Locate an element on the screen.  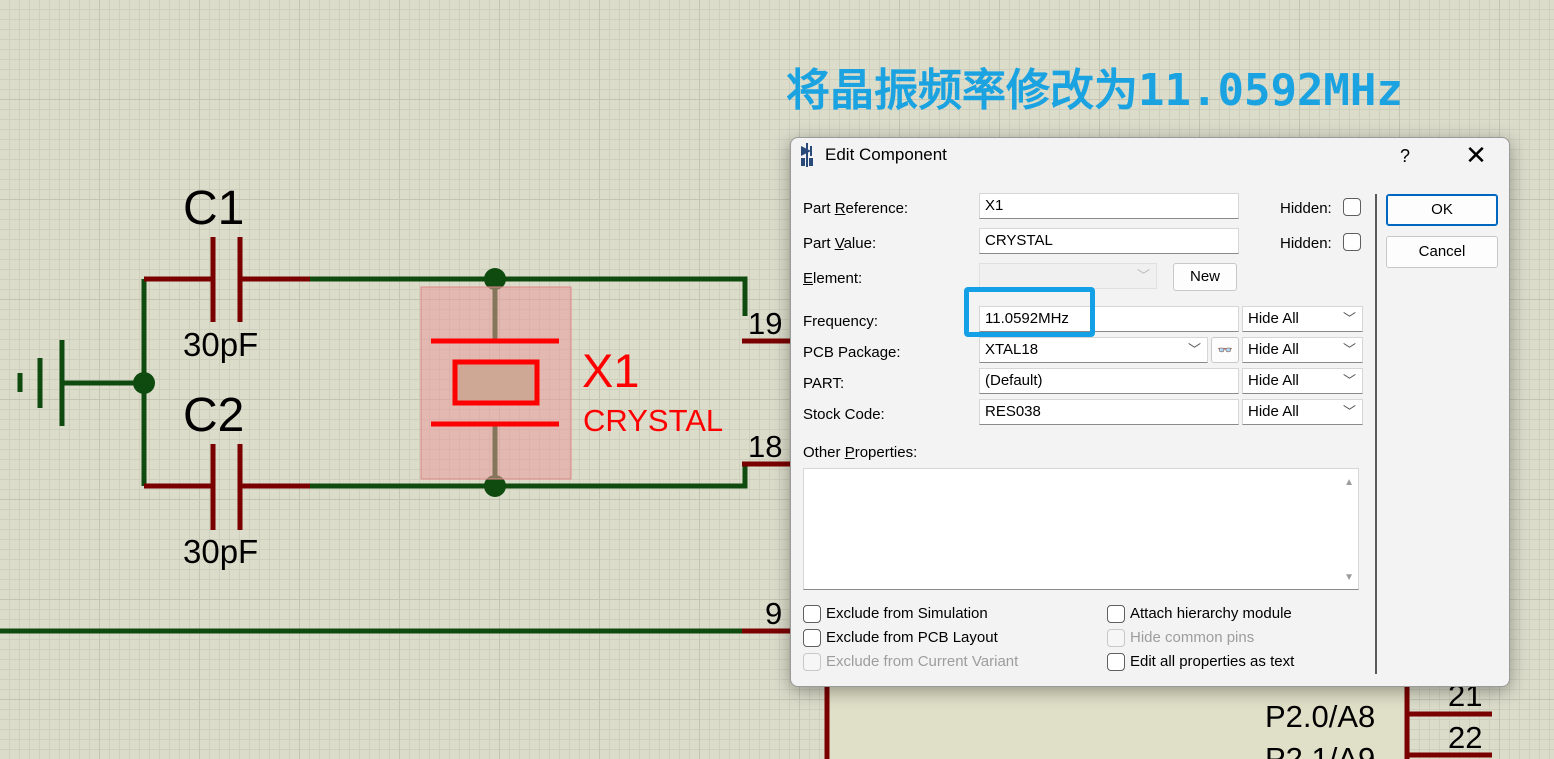
element-select: ﹀ is located at coordinates (1068, 276).